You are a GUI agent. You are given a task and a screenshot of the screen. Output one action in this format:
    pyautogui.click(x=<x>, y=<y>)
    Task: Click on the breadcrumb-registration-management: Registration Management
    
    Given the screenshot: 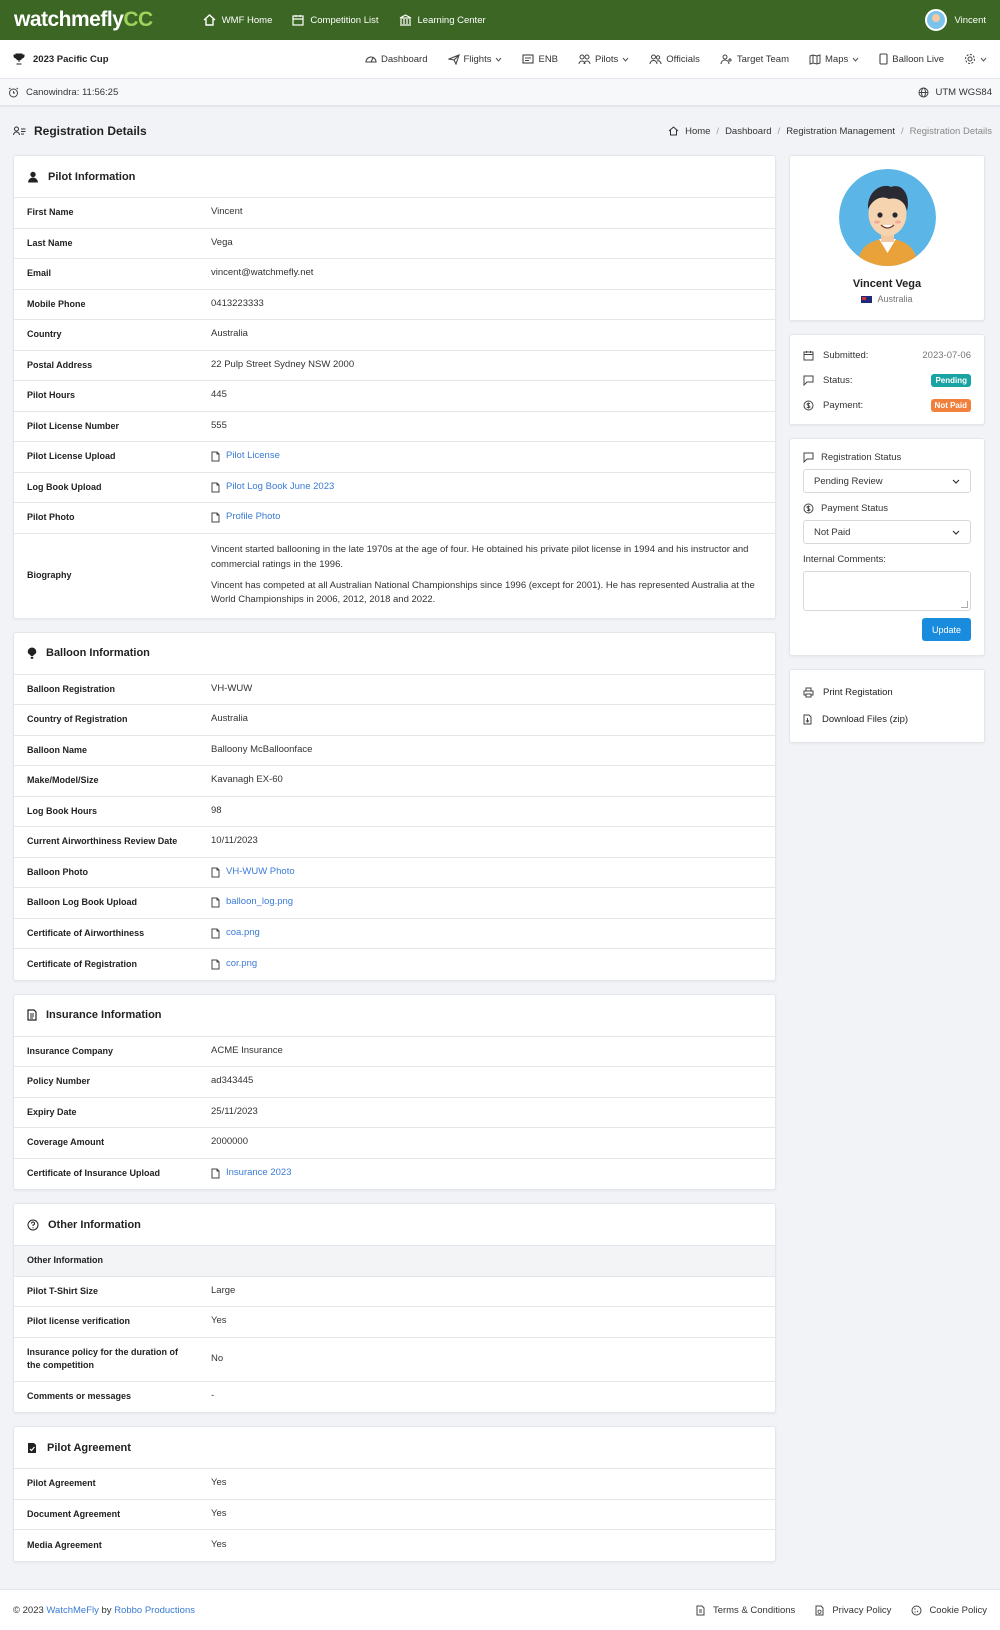 What is the action you would take?
    pyautogui.click(x=840, y=131)
    